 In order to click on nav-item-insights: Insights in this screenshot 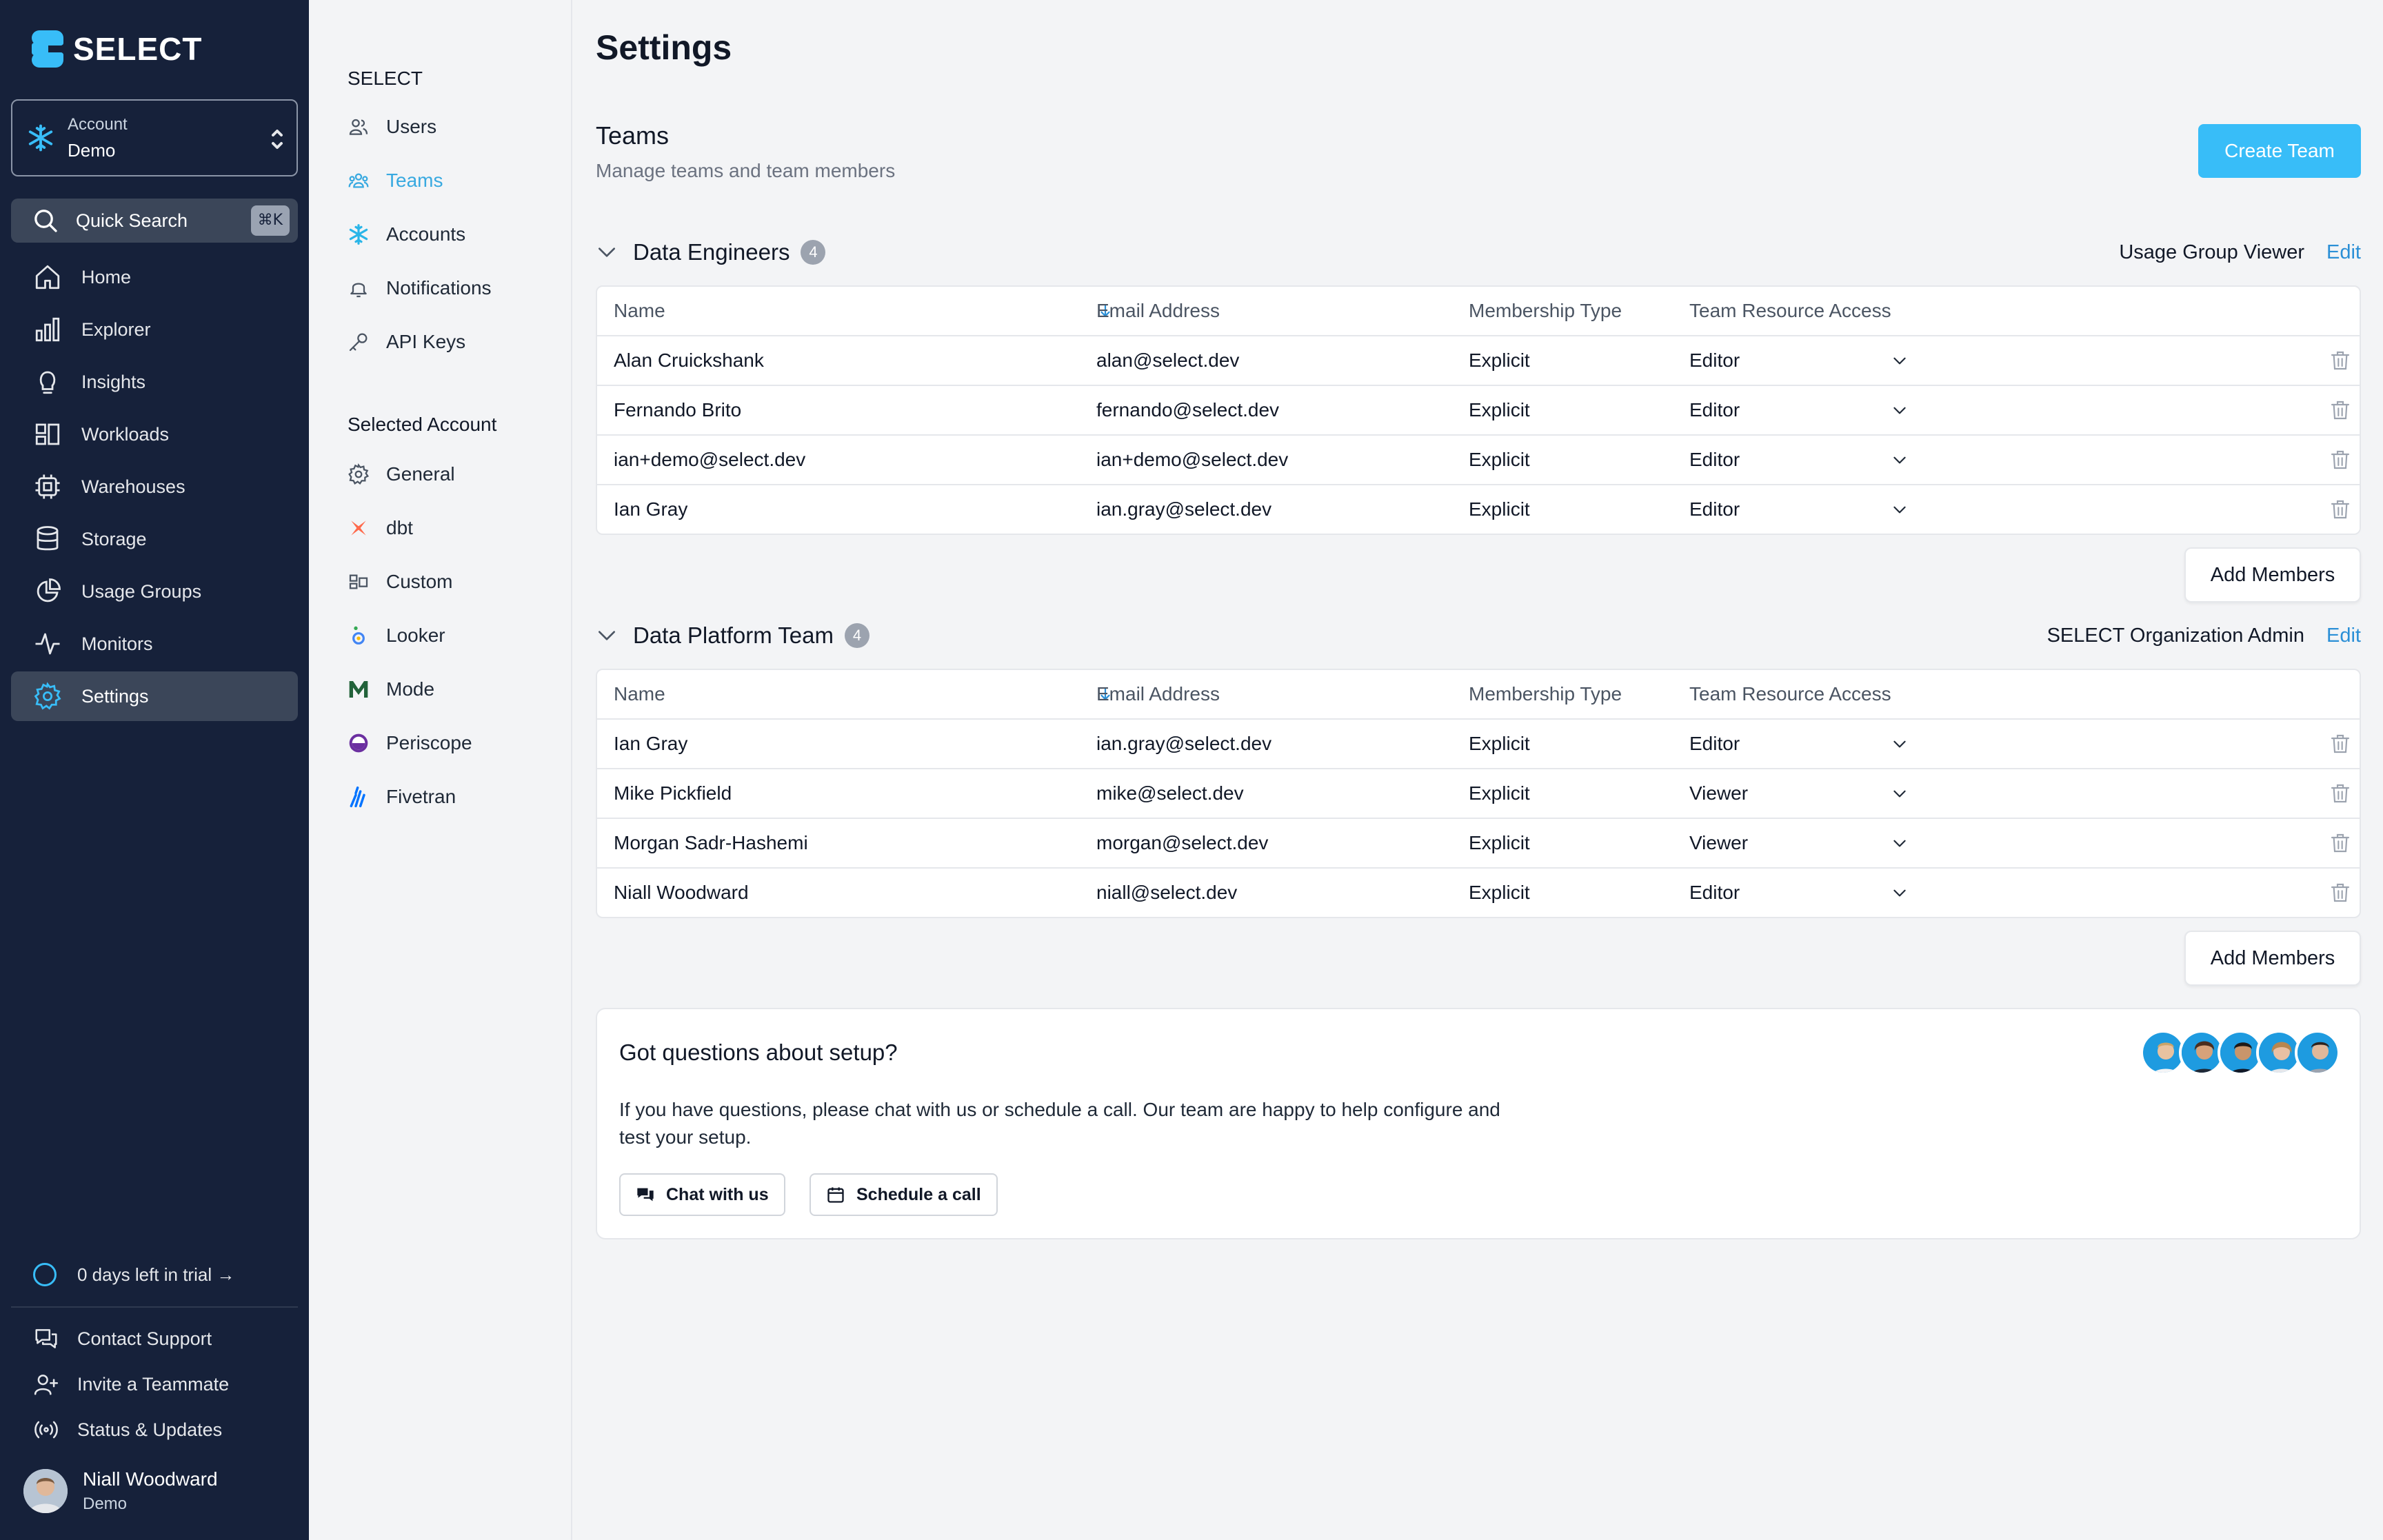, I will do `click(154, 382)`.